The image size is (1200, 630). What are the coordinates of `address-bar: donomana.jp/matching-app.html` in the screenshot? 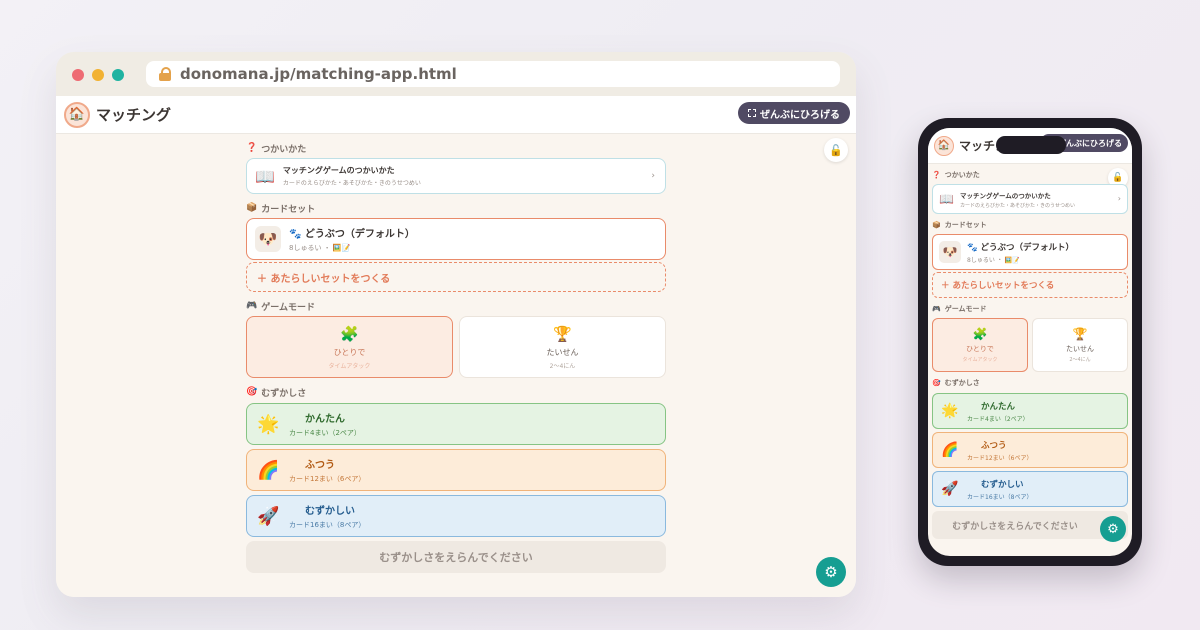 It's located at (493, 74).